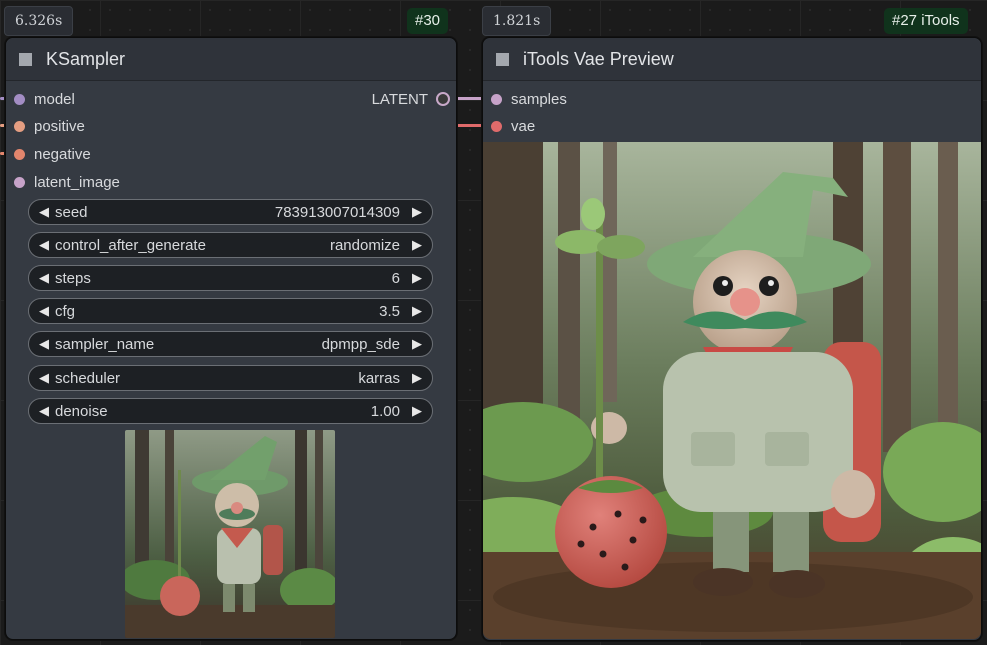  Describe the element at coordinates (52, 155) in the screenshot. I see `input-slot-negative: negative` at that location.